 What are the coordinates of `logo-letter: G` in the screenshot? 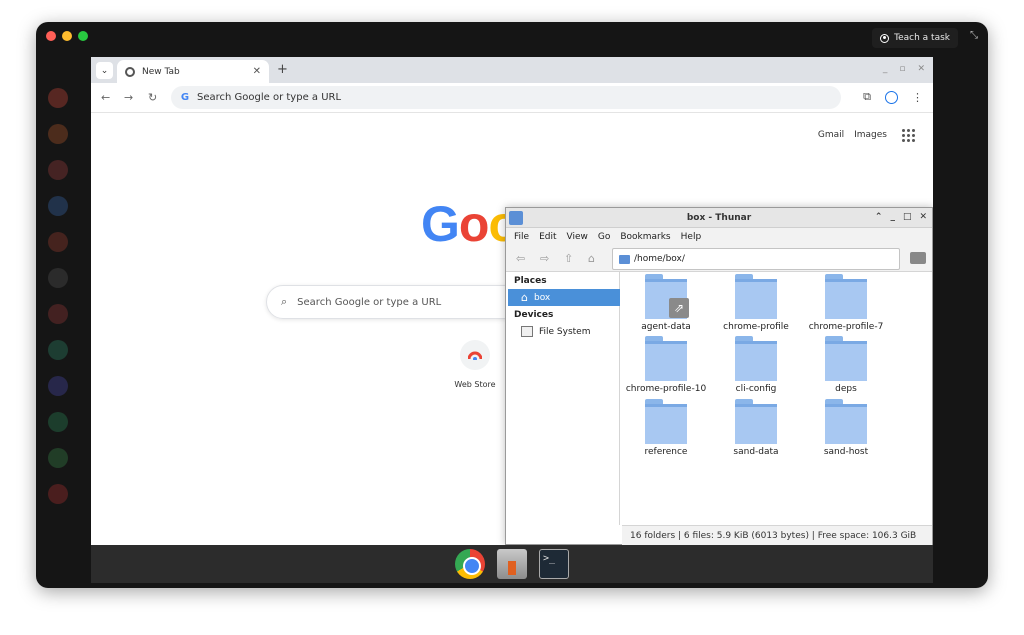 It's located at (440, 224).